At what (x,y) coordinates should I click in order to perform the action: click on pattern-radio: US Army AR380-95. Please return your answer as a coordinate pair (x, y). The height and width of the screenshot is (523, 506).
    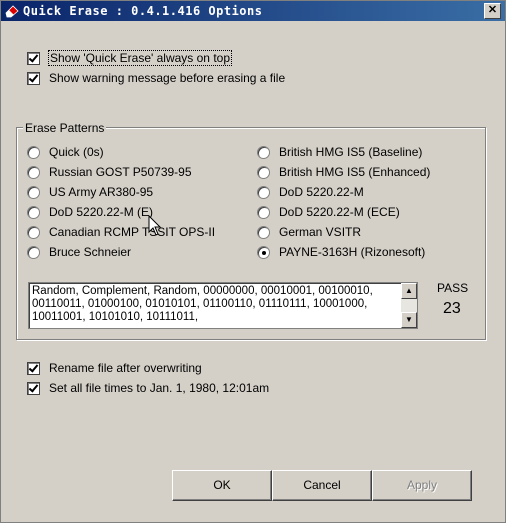
    Looking at the image, I should click on (90, 192).